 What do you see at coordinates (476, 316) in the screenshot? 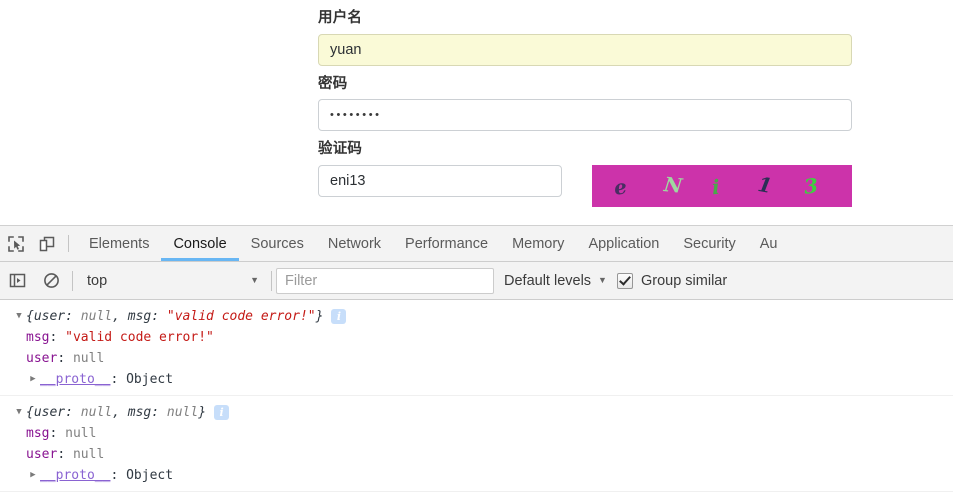
I see `log-preview-row: {user: null, msg: "valid code error!"} i` at bounding box center [476, 316].